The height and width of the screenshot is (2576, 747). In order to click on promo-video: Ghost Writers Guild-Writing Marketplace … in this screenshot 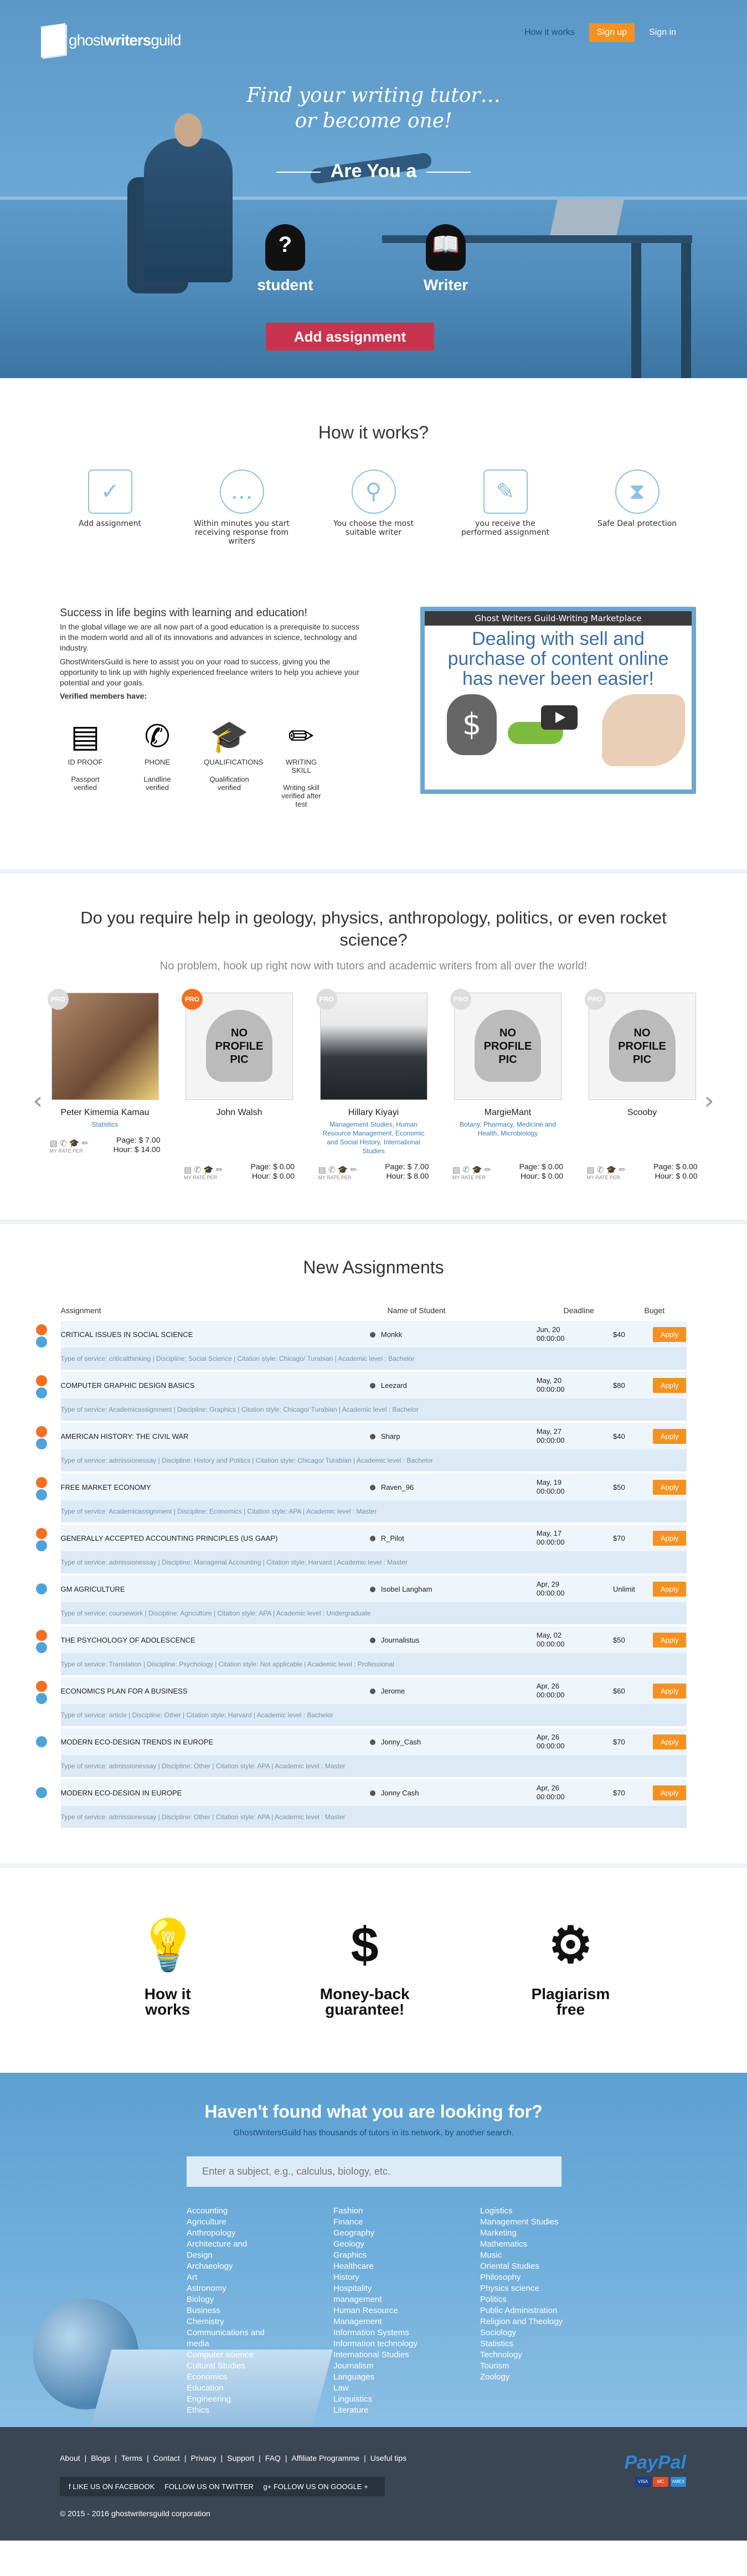, I will do `click(558, 701)`.